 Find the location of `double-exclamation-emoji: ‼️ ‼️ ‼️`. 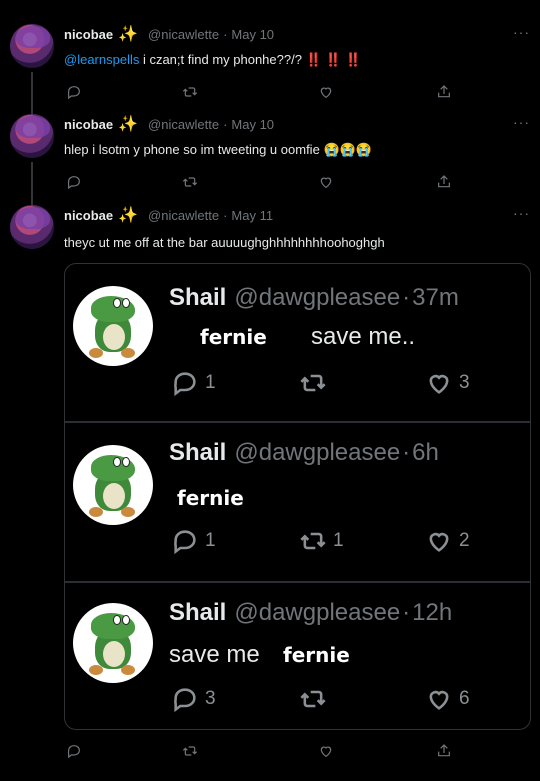

double-exclamation-emoji: ‼️ ‼️ ‼️ is located at coordinates (333, 59).